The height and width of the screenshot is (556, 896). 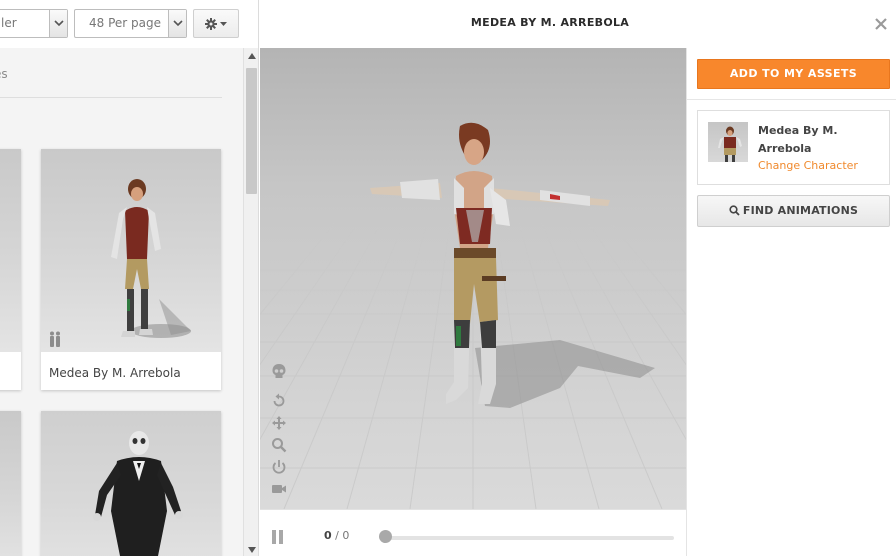 I want to click on skull-icon, so click(x=279, y=371).